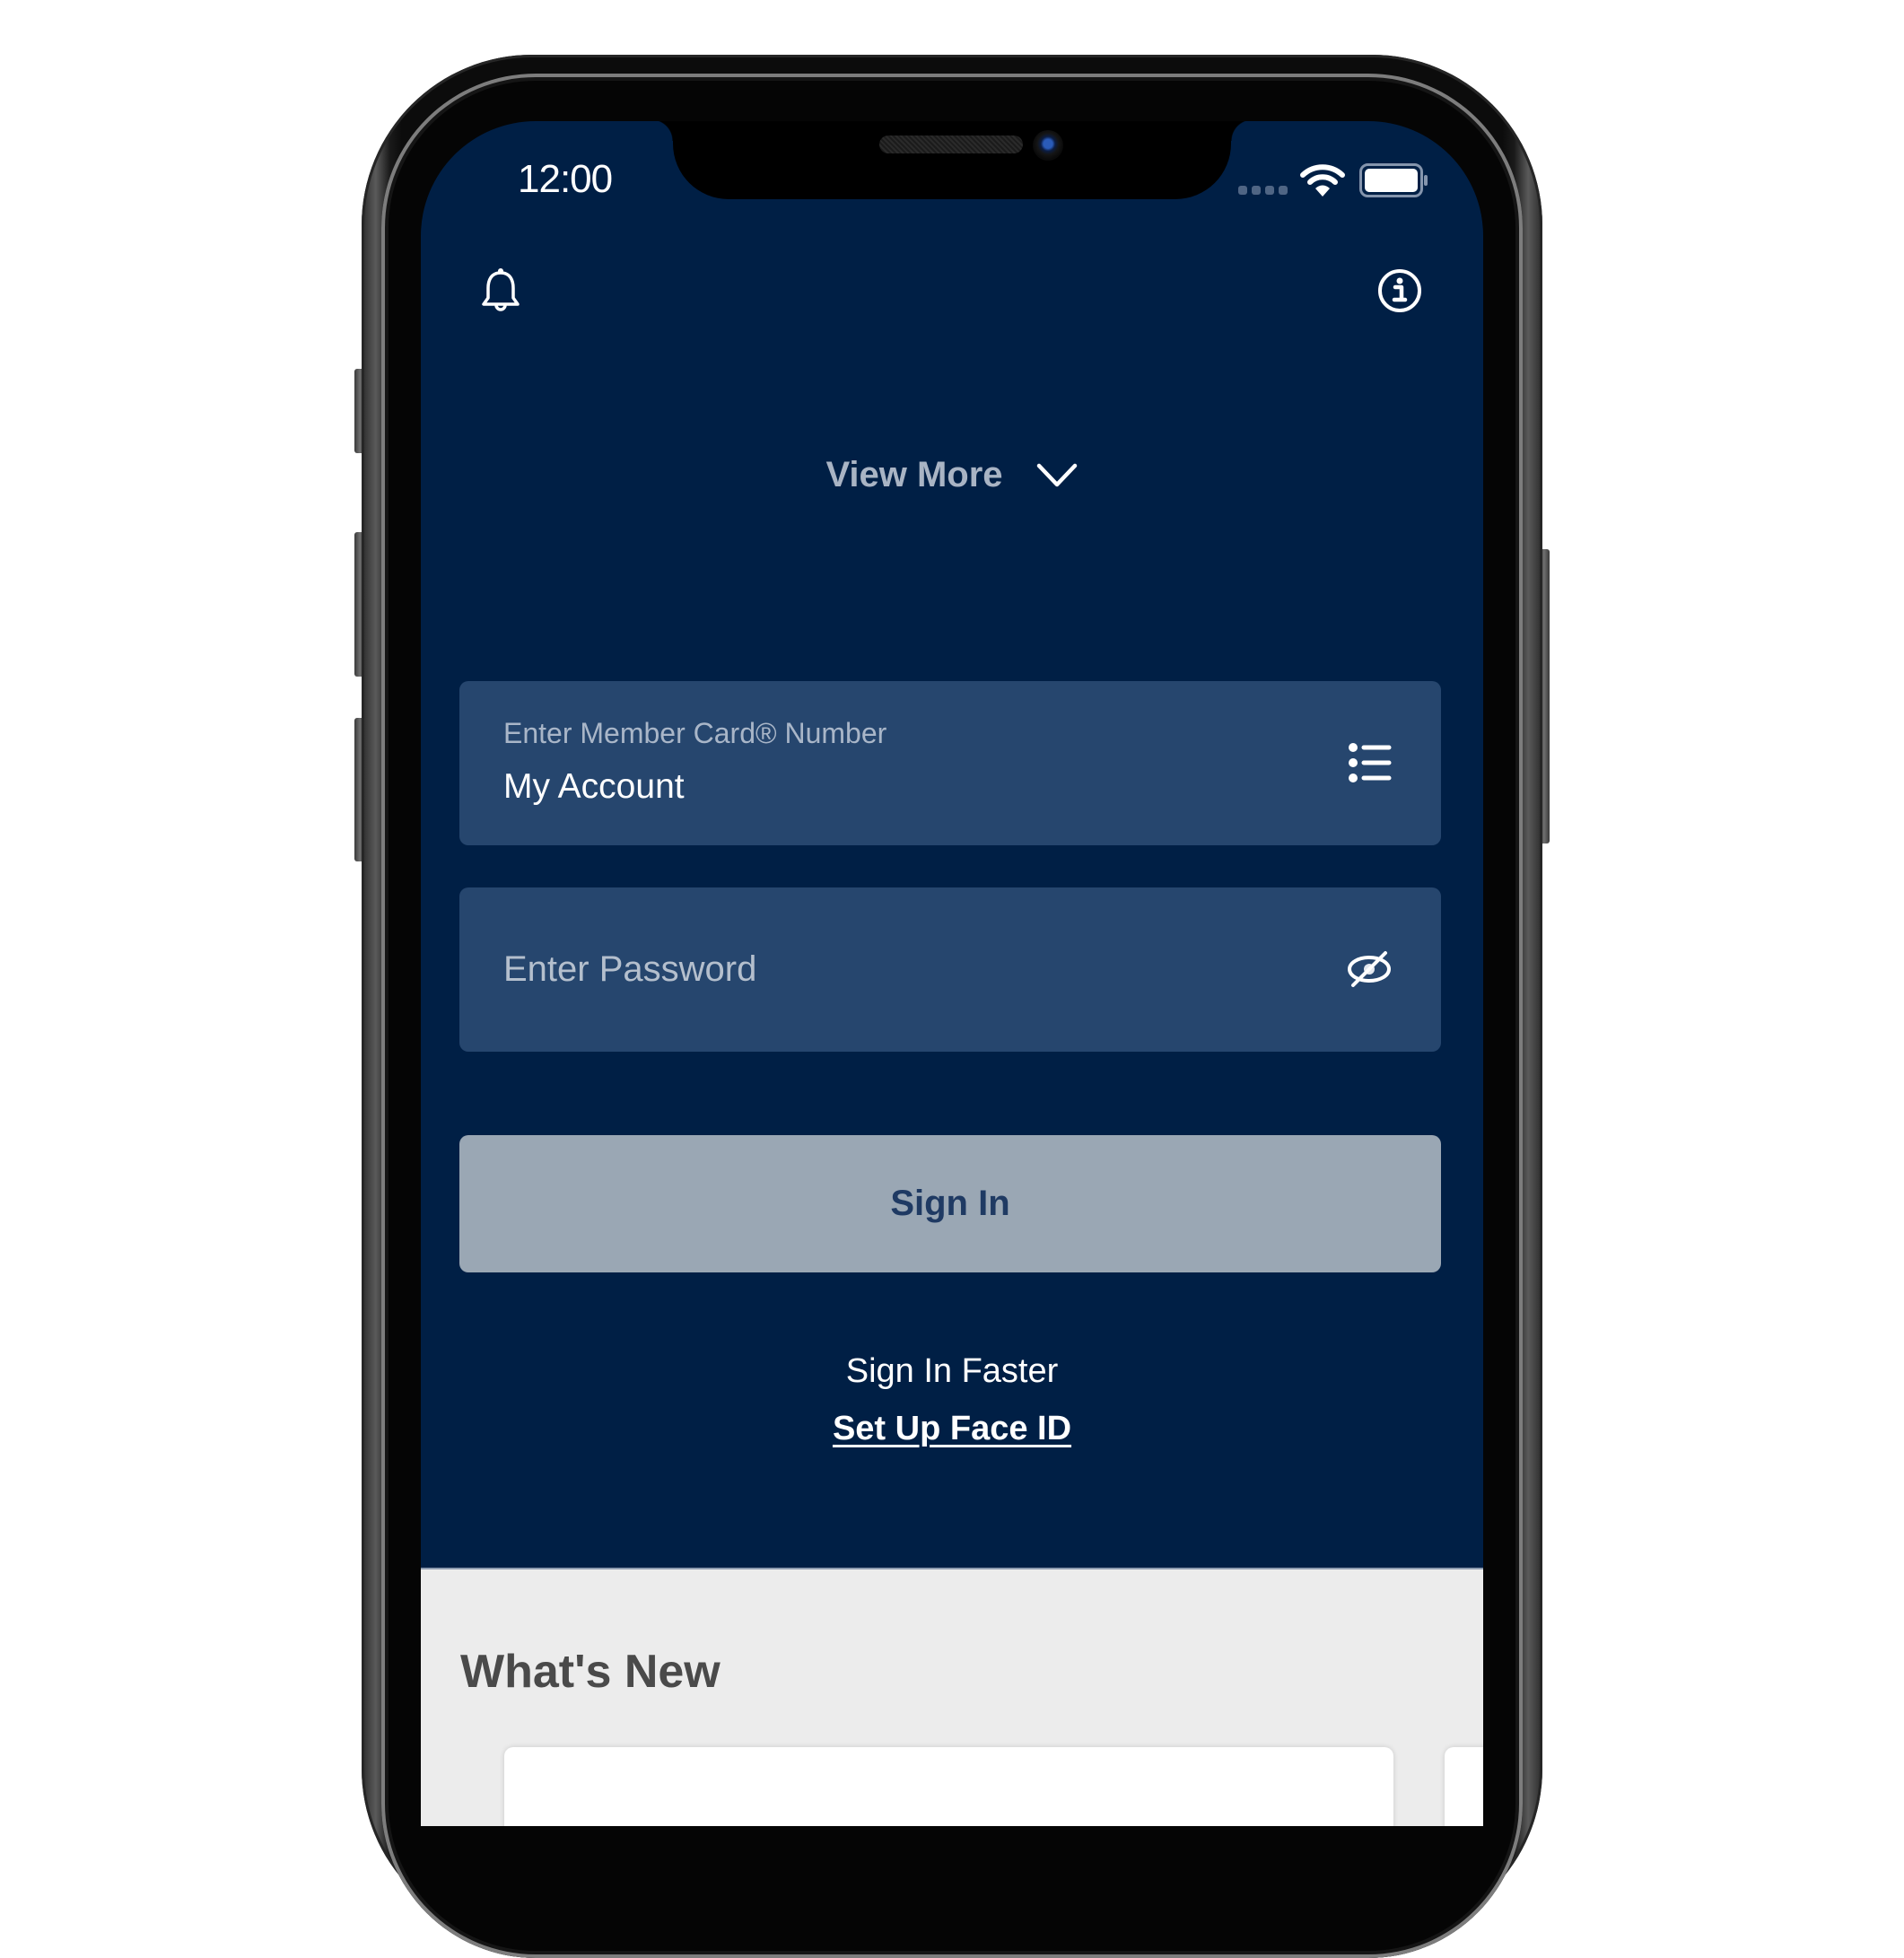  What do you see at coordinates (952, 160) in the screenshot?
I see `phone-notch` at bounding box center [952, 160].